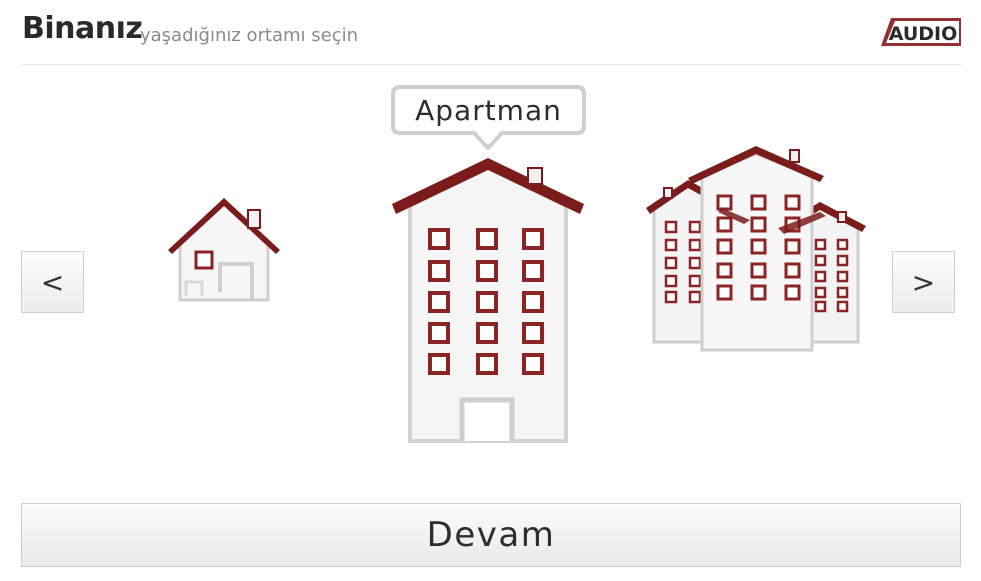  I want to click on apartment-option, so click(488, 301).